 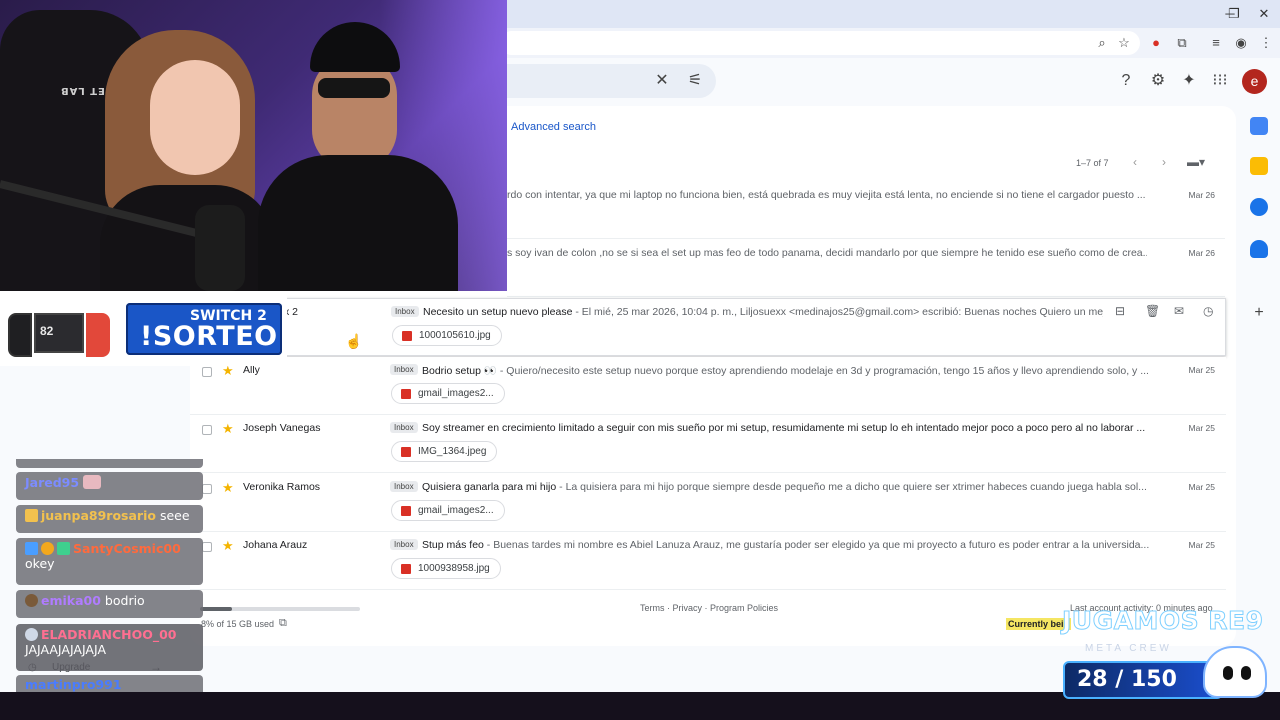 What do you see at coordinates (1128, 648) in the screenshot?
I see `stream-brand-subtitle: META CREW` at bounding box center [1128, 648].